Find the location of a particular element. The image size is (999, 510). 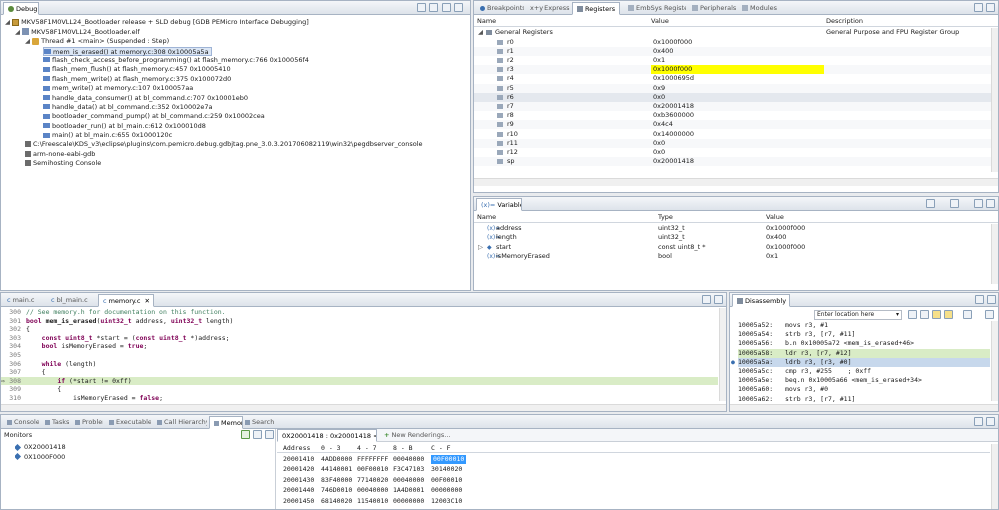

variable-value: 0x400 is located at coordinates (776, 237).